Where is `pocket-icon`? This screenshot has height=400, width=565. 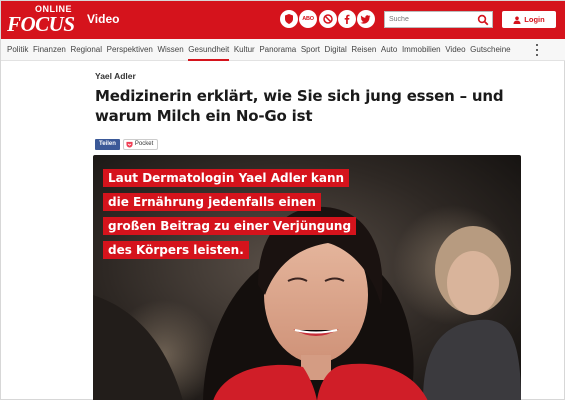
pocket-icon is located at coordinates (129, 144).